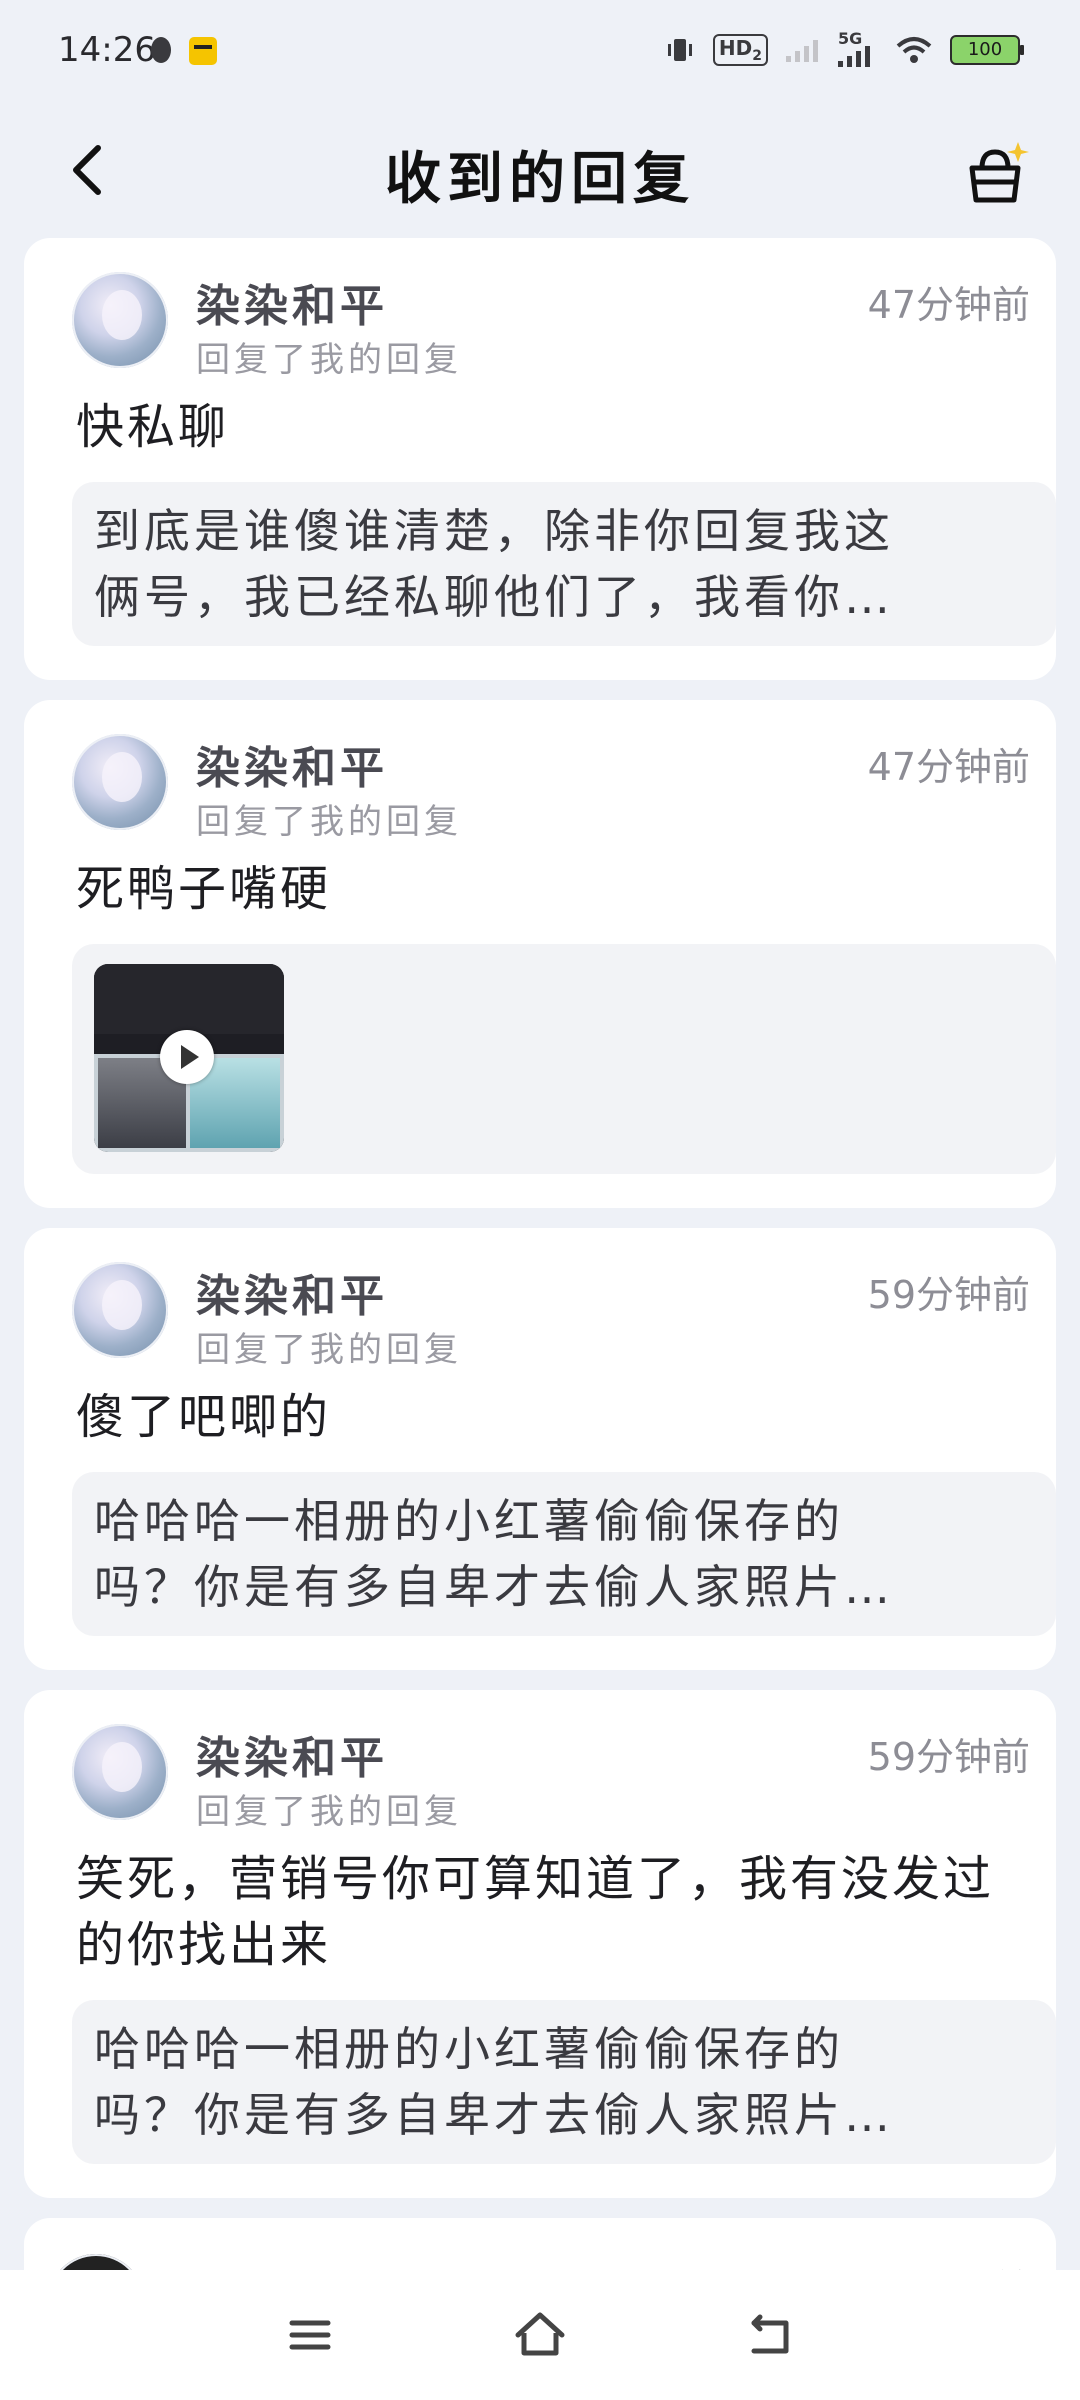 The height and width of the screenshot is (2400, 1080). Describe the element at coordinates (679, 50) in the screenshot. I see `vibrate-icon` at that location.